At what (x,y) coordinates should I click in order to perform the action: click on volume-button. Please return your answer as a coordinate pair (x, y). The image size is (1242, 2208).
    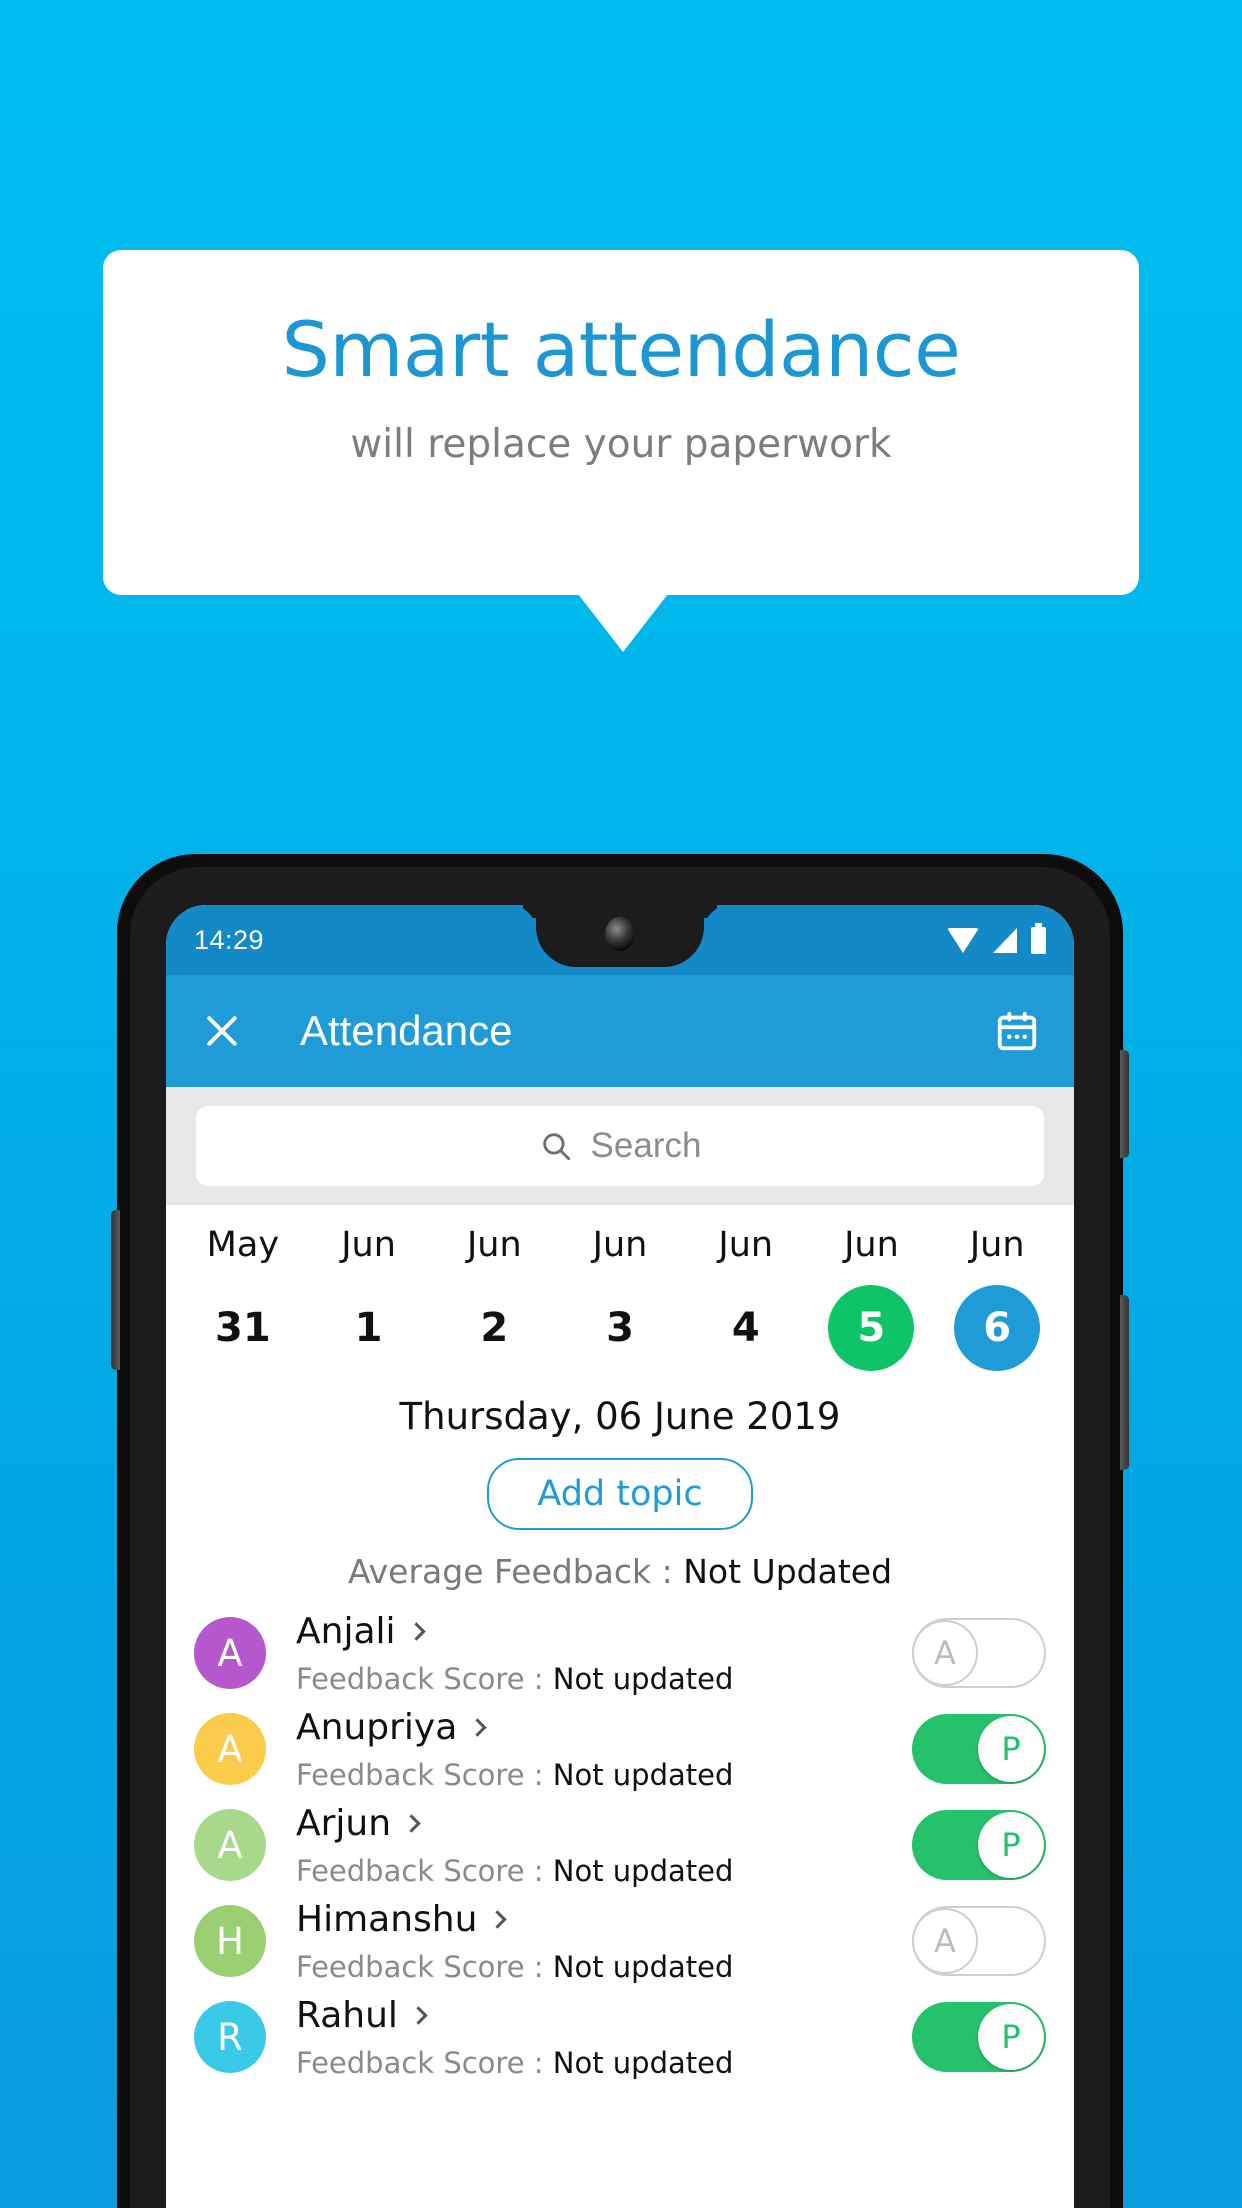
    Looking at the image, I should click on (1124, 1382).